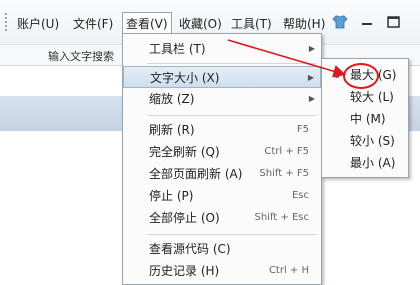 Image resolution: width=420 pixels, height=285 pixels. I want to click on annotation-circle, so click(361, 76).